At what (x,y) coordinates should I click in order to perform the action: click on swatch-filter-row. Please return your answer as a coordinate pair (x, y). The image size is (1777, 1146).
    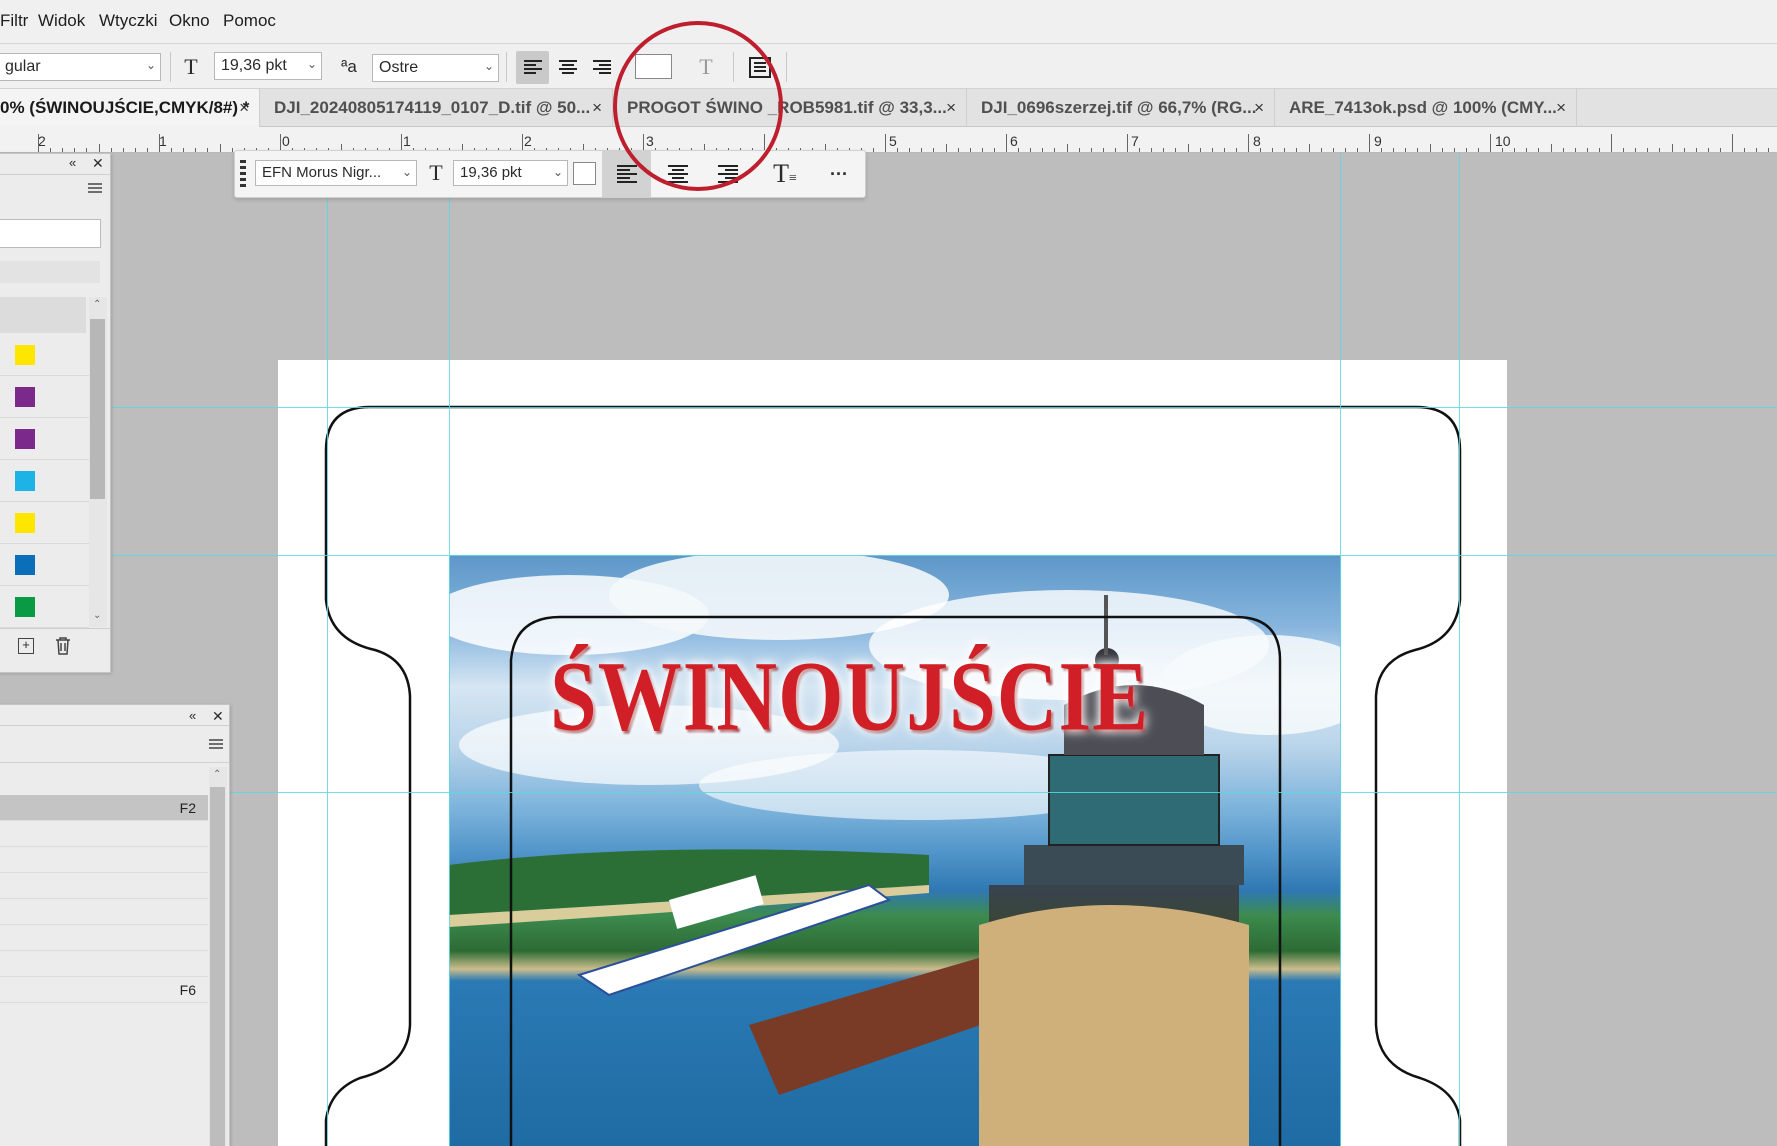
    Looking at the image, I should click on (50, 272).